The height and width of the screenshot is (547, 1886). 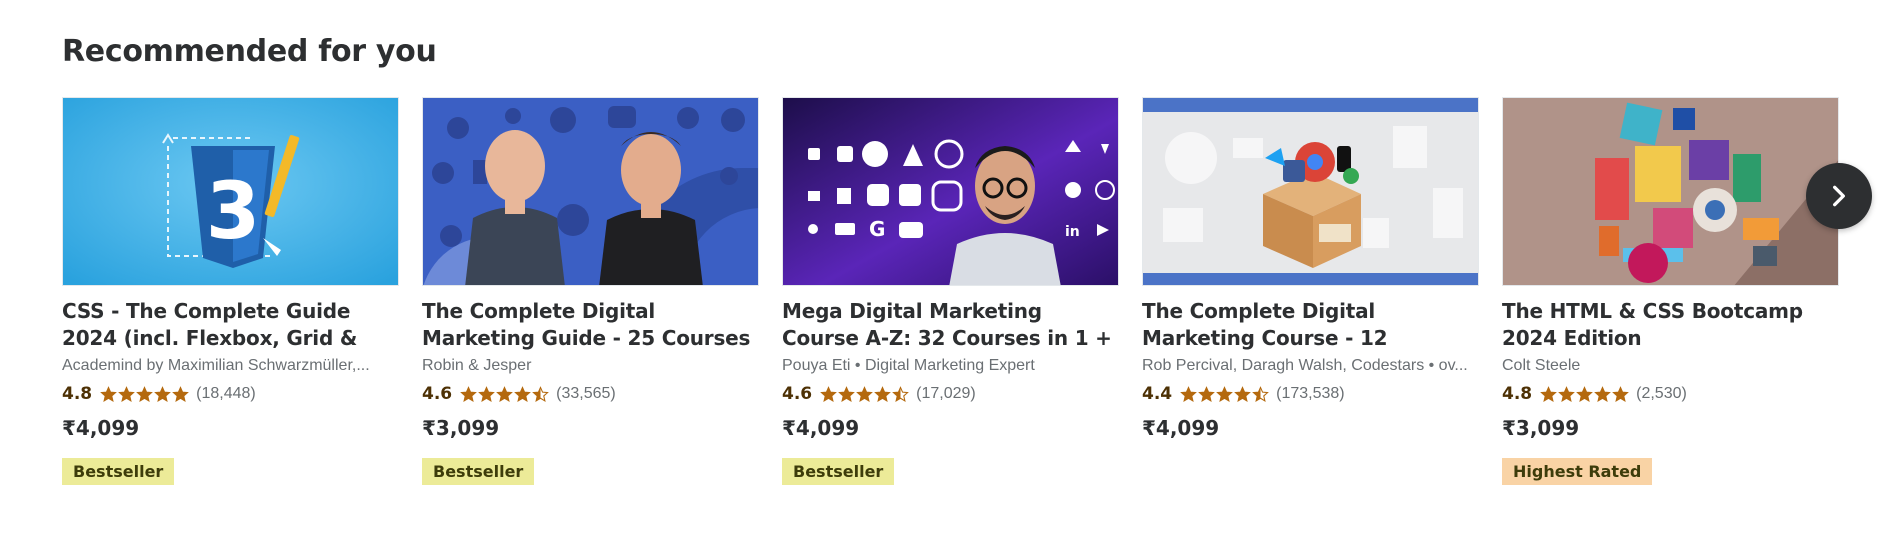 What do you see at coordinates (908, 365) in the screenshot?
I see `course-instructor: Pouya Eti • Digital Marketing Expert` at bounding box center [908, 365].